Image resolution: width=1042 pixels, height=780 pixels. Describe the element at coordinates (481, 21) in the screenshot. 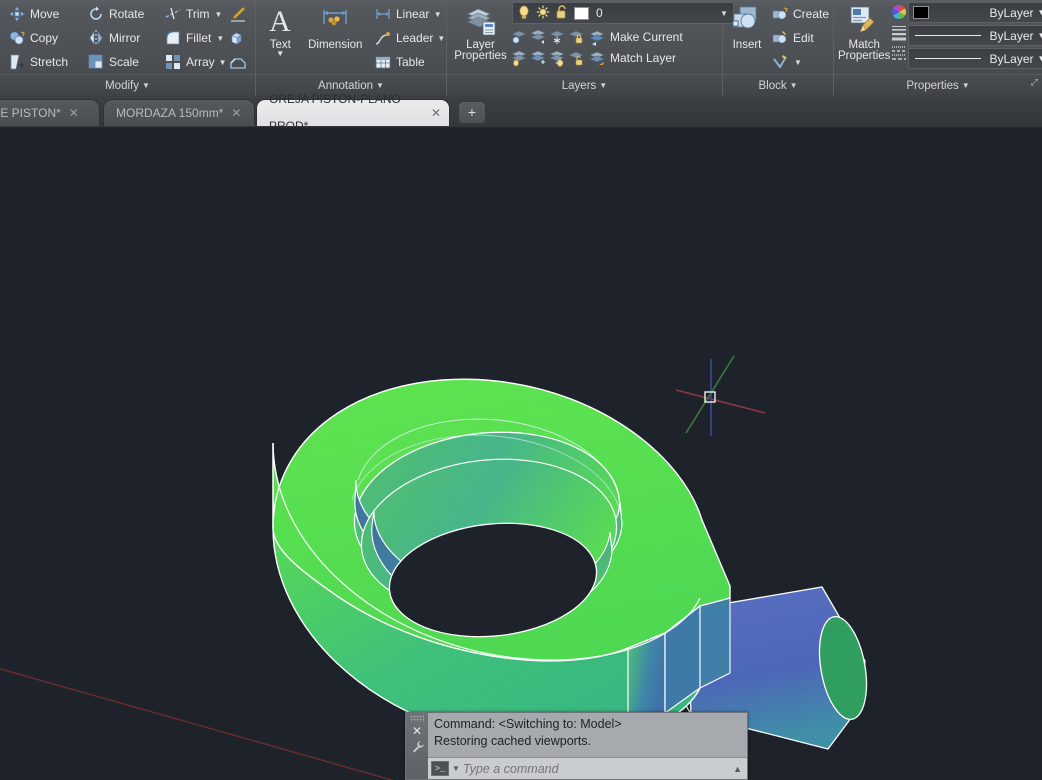

I see `layer-properties-icon` at that location.